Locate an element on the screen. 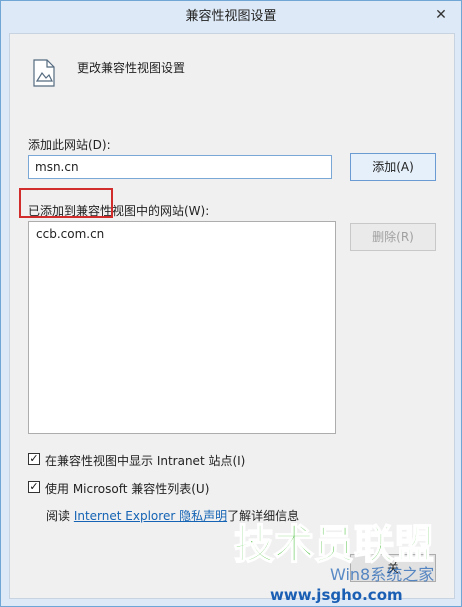  ms-list-checkbox: ✓ is located at coordinates (34, 487).